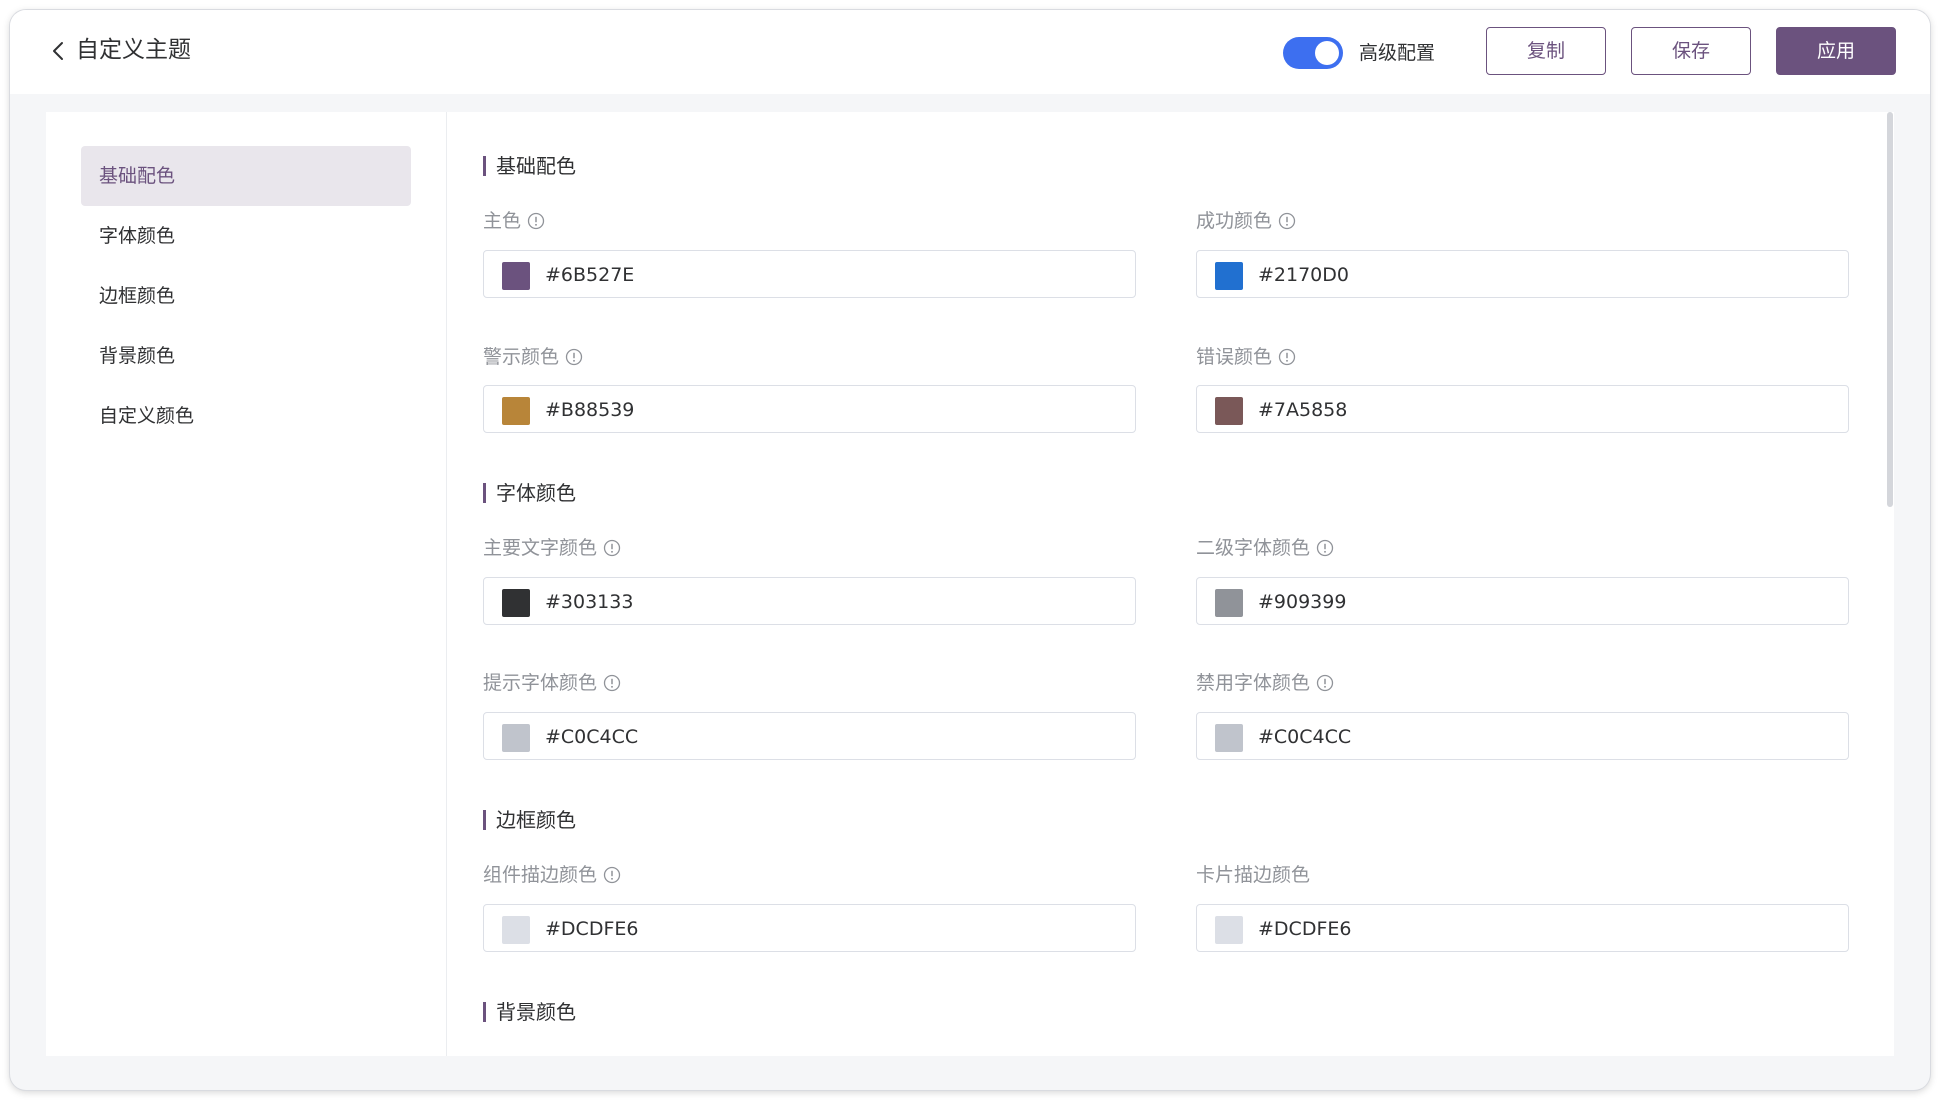 This screenshot has height=1100, width=1940. I want to click on field-label-text: 提示字体颜色, so click(540, 683).